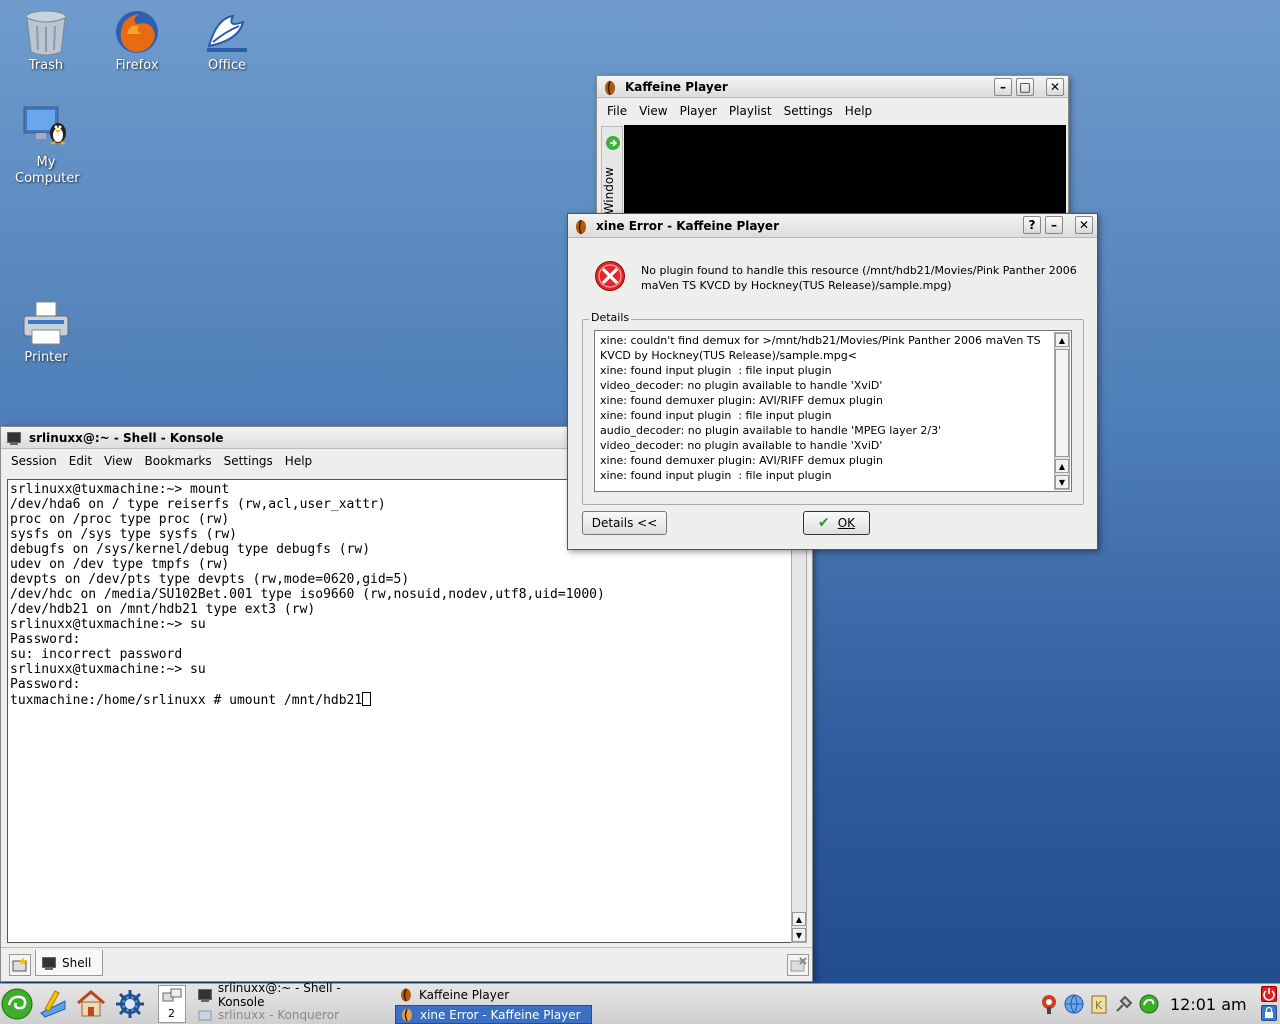 This screenshot has width=1280, height=1024. Describe the element at coordinates (1025, 87) in the screenshot. I see `maximize-button: □` at that location.